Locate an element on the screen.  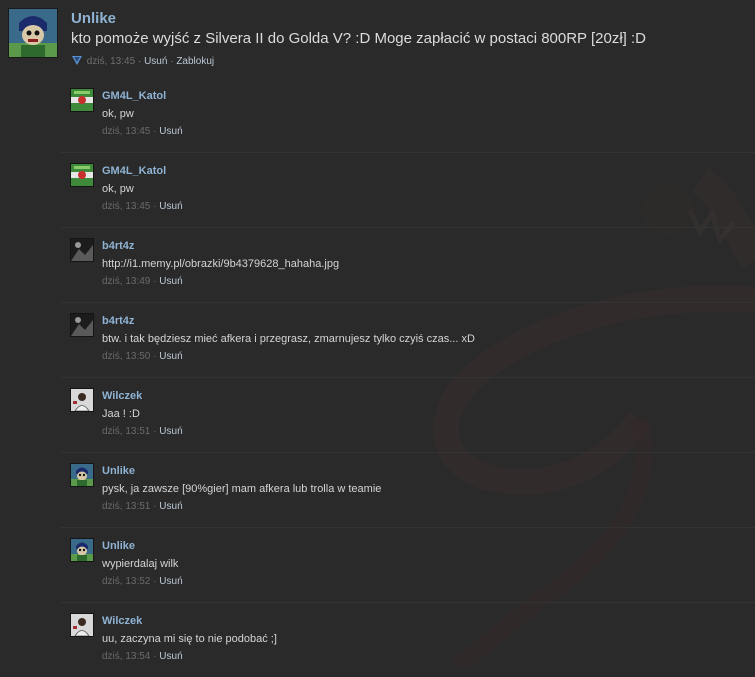
post-meta: dziś, 13:45 · Usuń · Zablokuj is located at coordinates (142, 60).